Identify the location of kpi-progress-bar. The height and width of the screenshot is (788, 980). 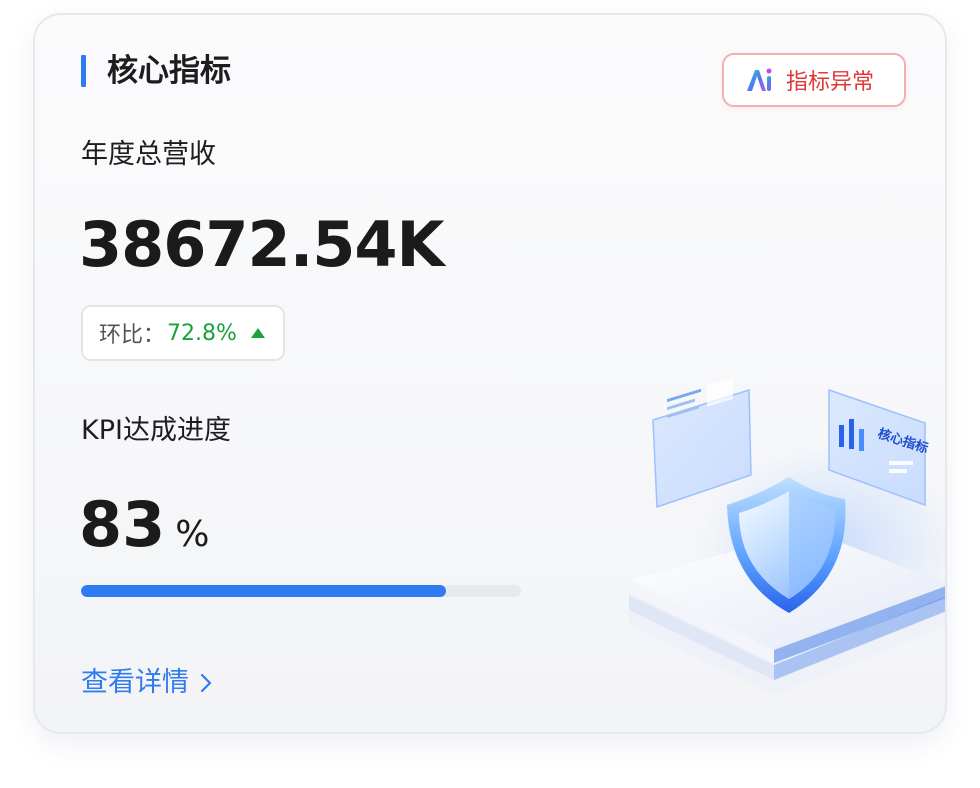
(301, 591).